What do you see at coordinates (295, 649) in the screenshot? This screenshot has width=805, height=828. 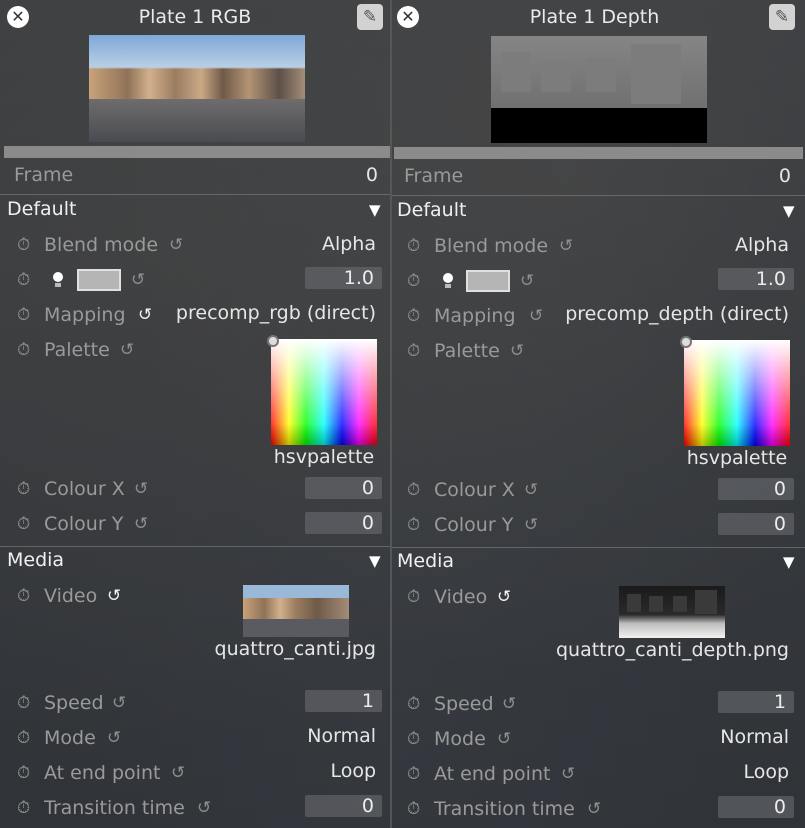 I see `video-filename: quattro_canti.jpg` at bounding box center [295, 649].